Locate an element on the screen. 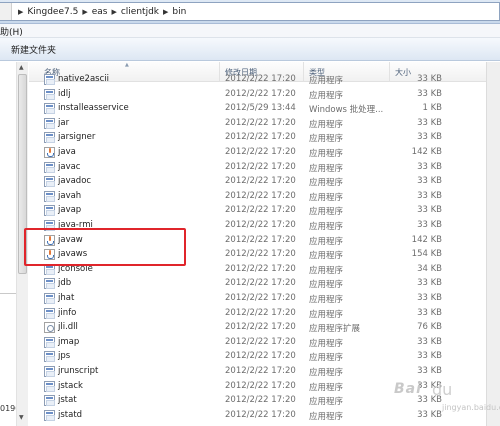 This screenshot has height=426, width=500. address-bar-strip: ▶ Kingdee7.5 ▶ eas ▶ clientjdk ▶ bin is located at coordinates (250, 12).